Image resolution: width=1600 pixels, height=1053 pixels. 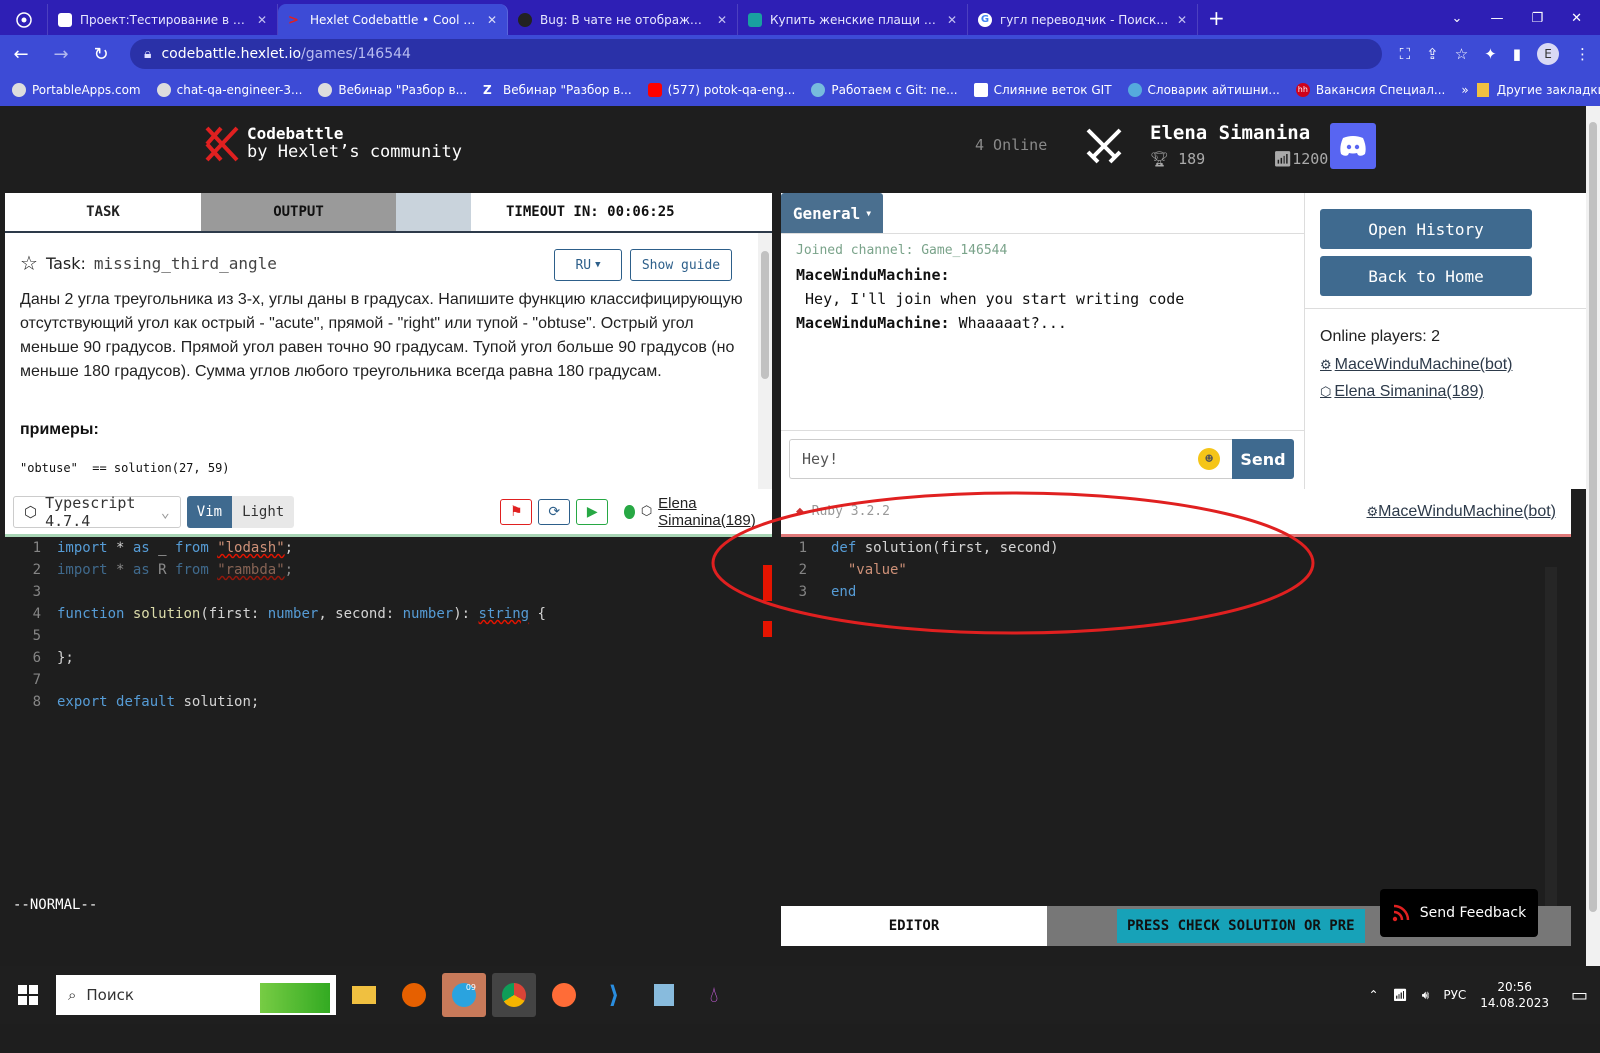 I want to click on lang-badge-icon: ⬡, so click(x=1326, y=391).